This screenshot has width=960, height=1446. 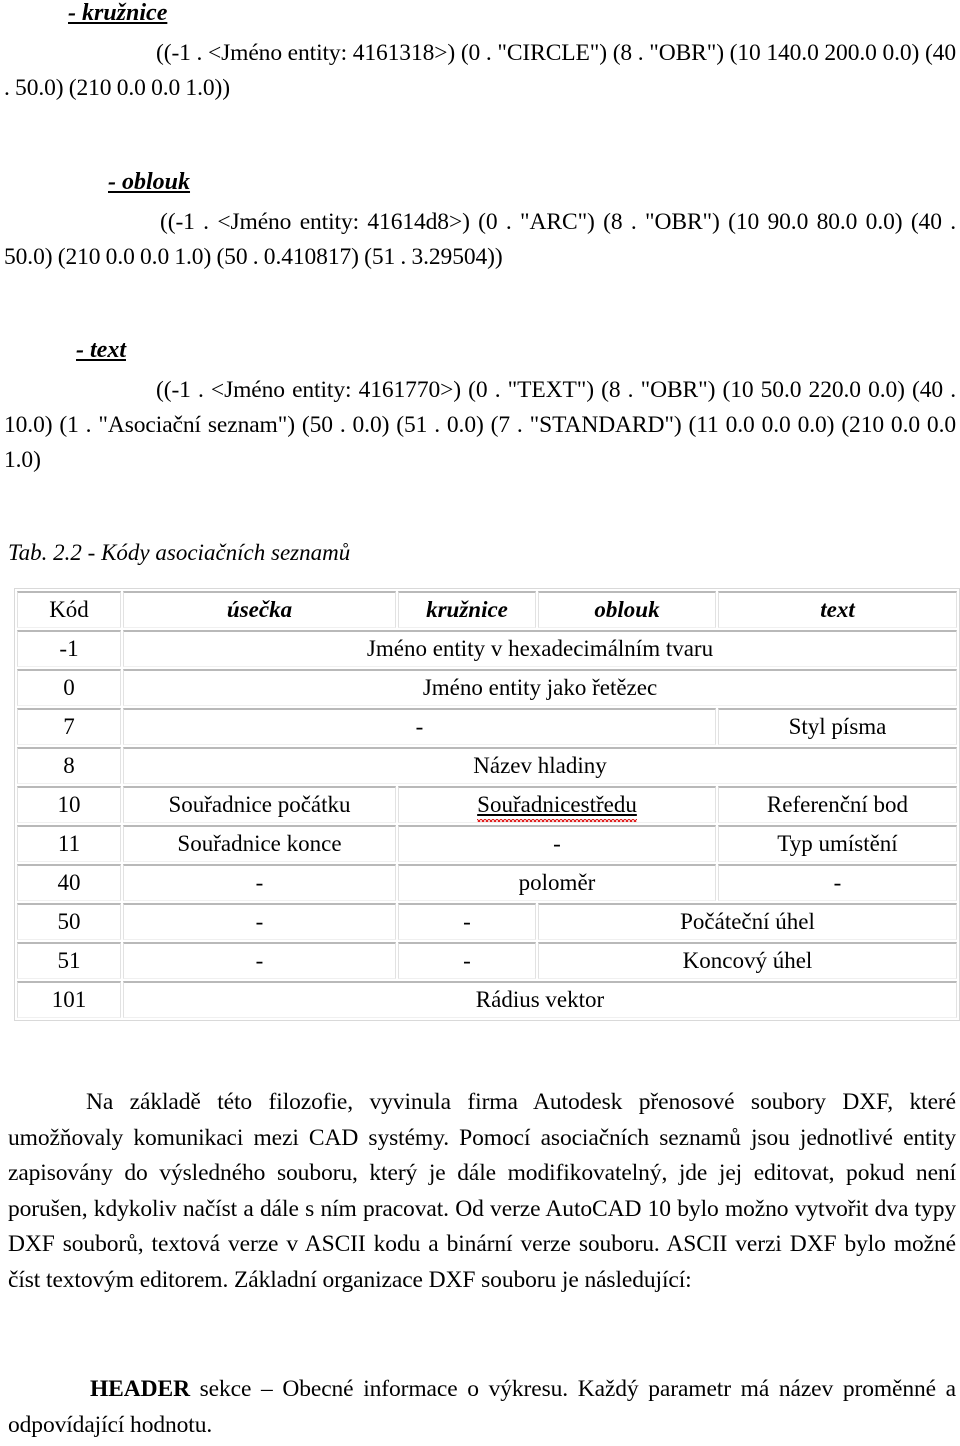 I want to click on table-cell-code: 0, so click(x=69, y=687).